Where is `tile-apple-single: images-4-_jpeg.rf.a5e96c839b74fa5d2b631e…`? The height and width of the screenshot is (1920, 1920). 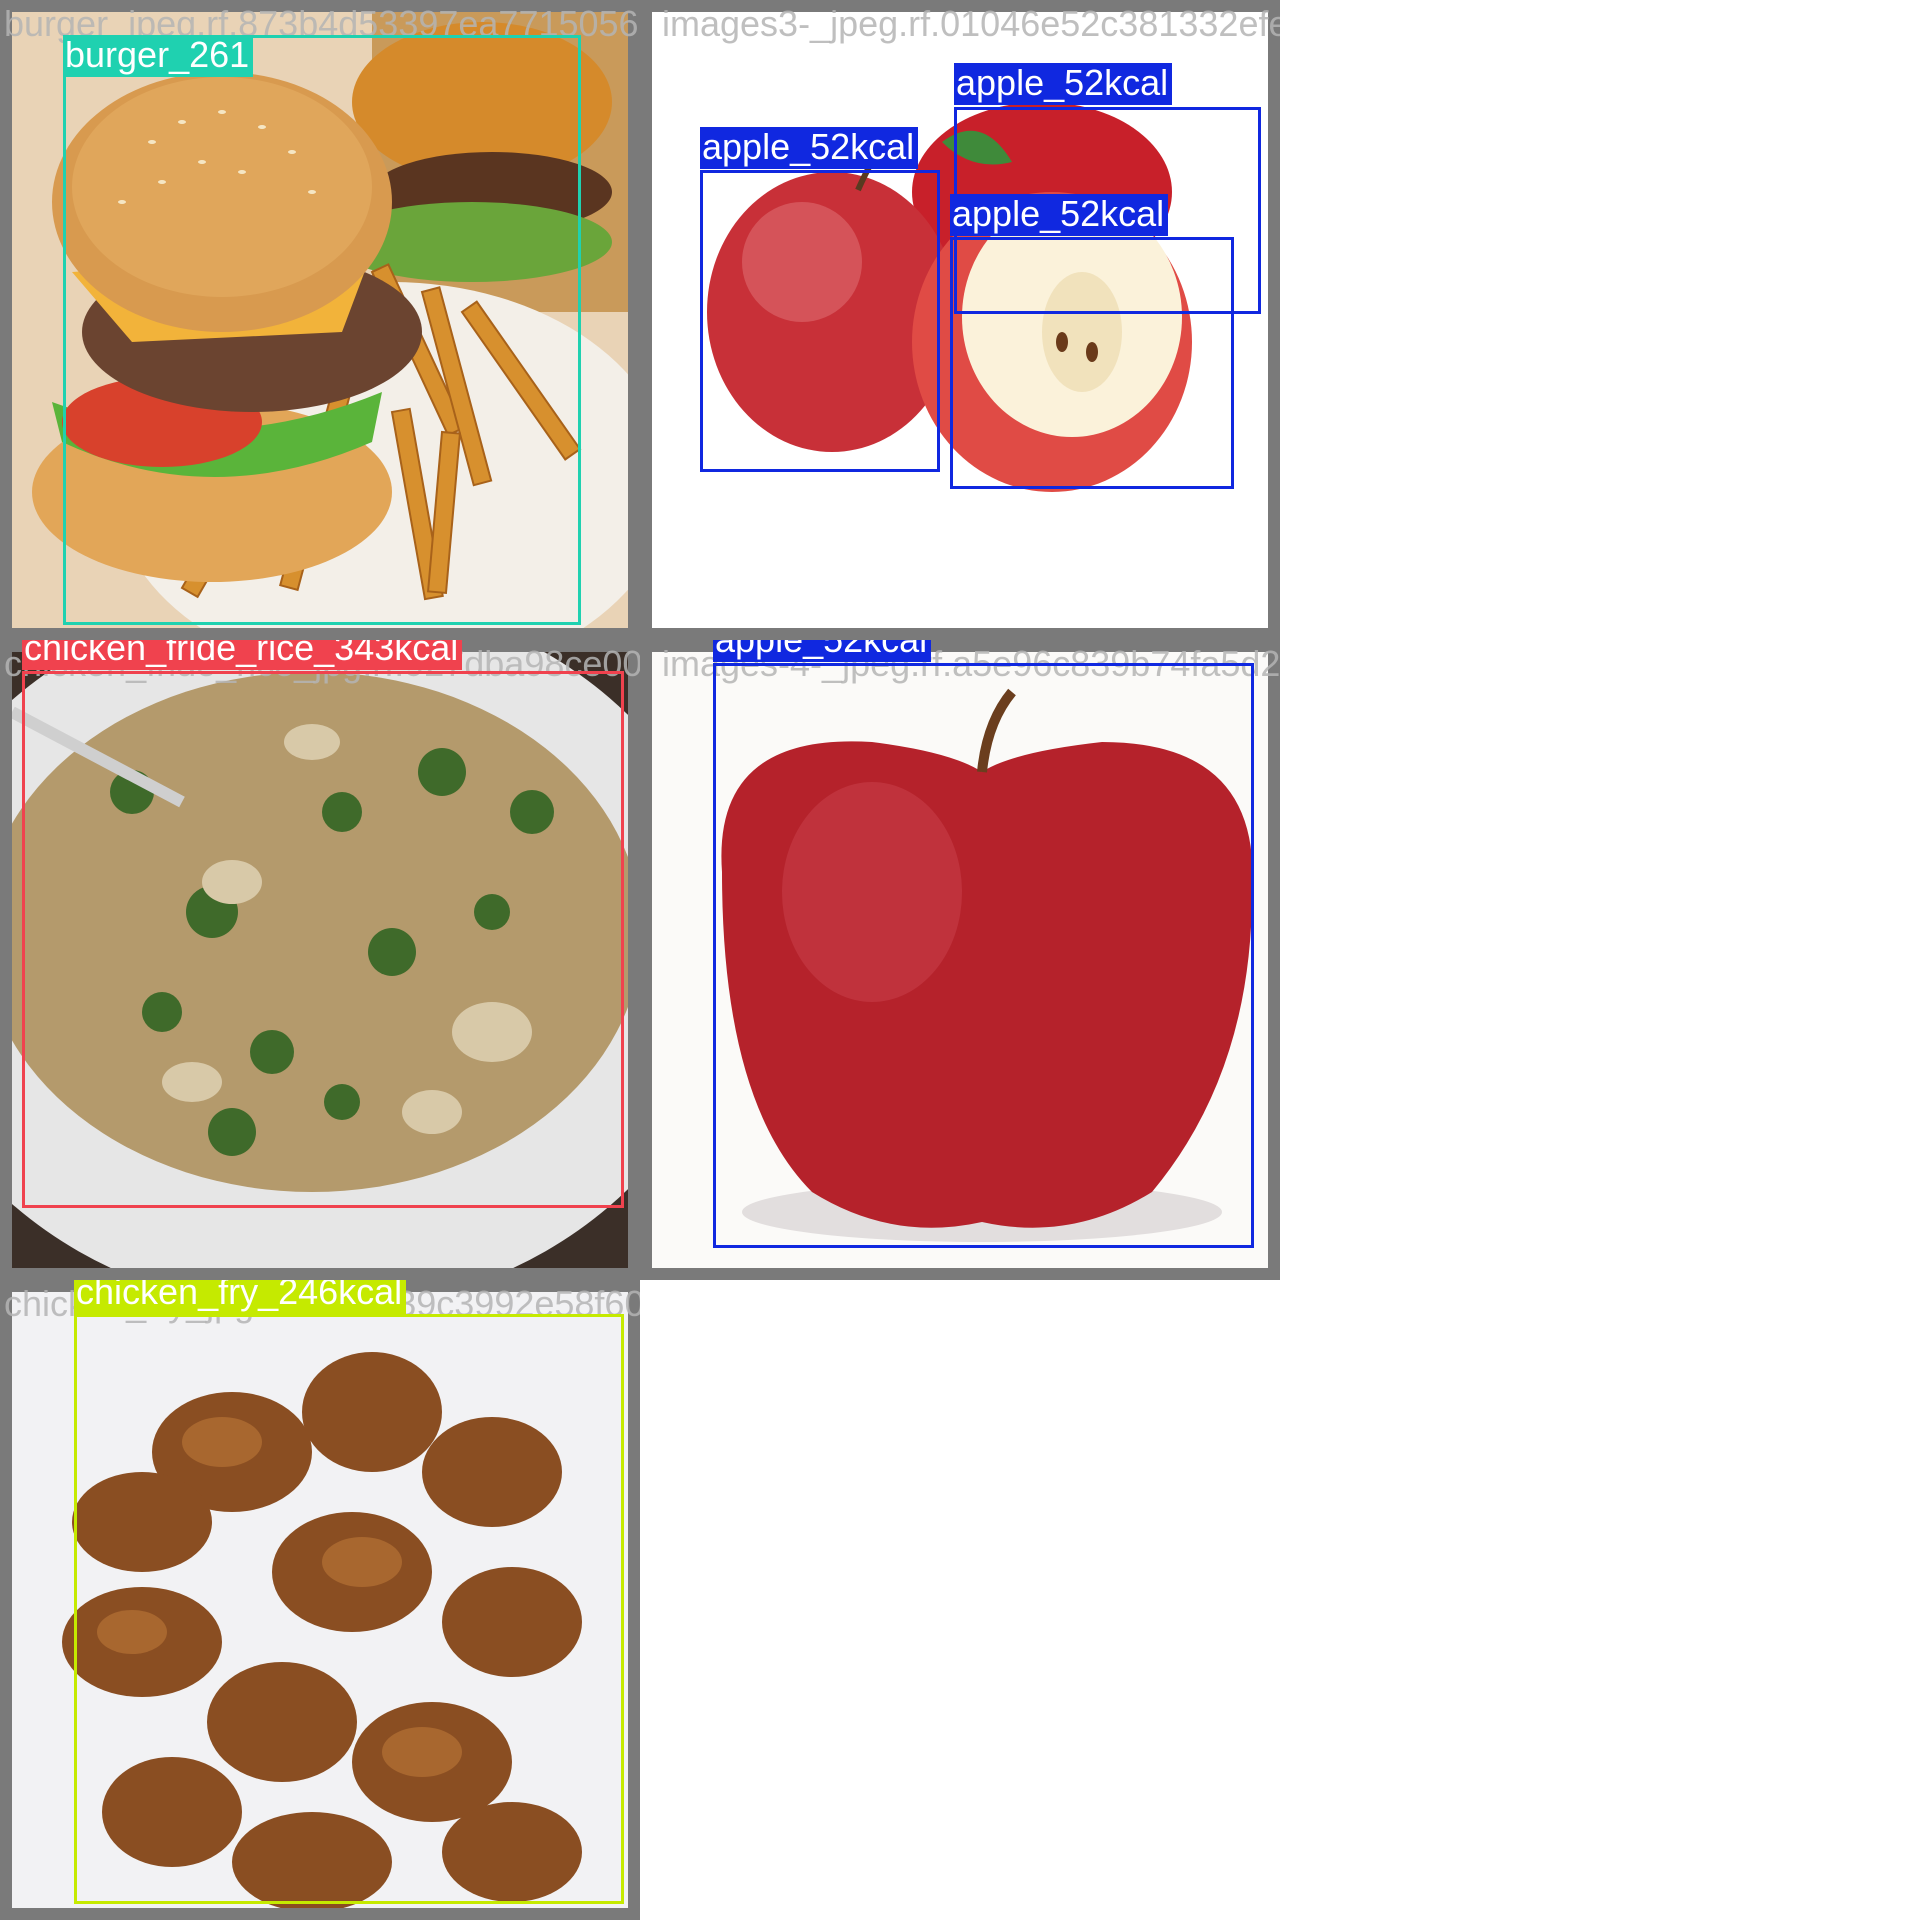 tile-apple-single: images-4-_jpeg.rf.a5e96c839b74fa5d2b631e… is located at coordinates (960, 960).